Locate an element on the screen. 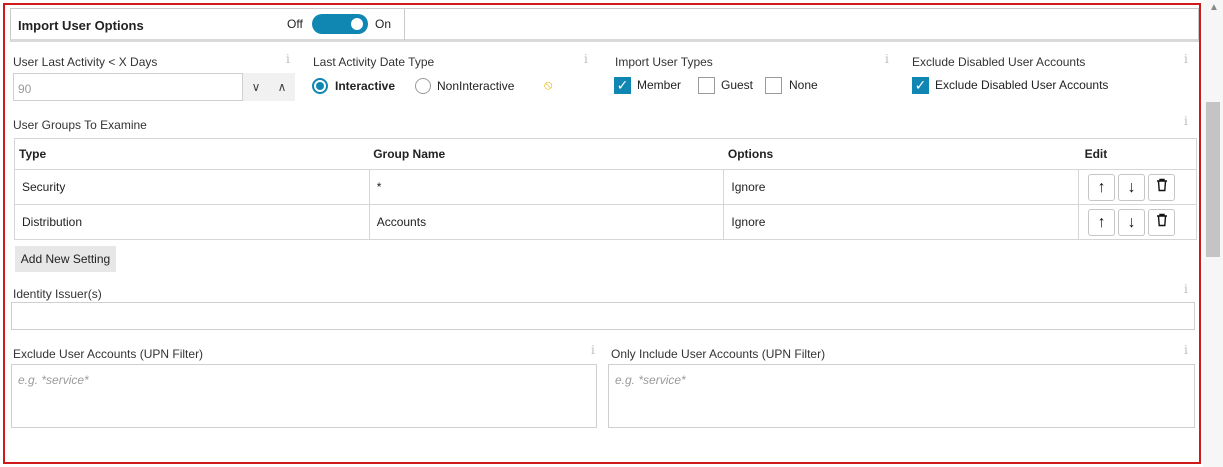  column-header: Edit is located at coordinates (1137, 154).